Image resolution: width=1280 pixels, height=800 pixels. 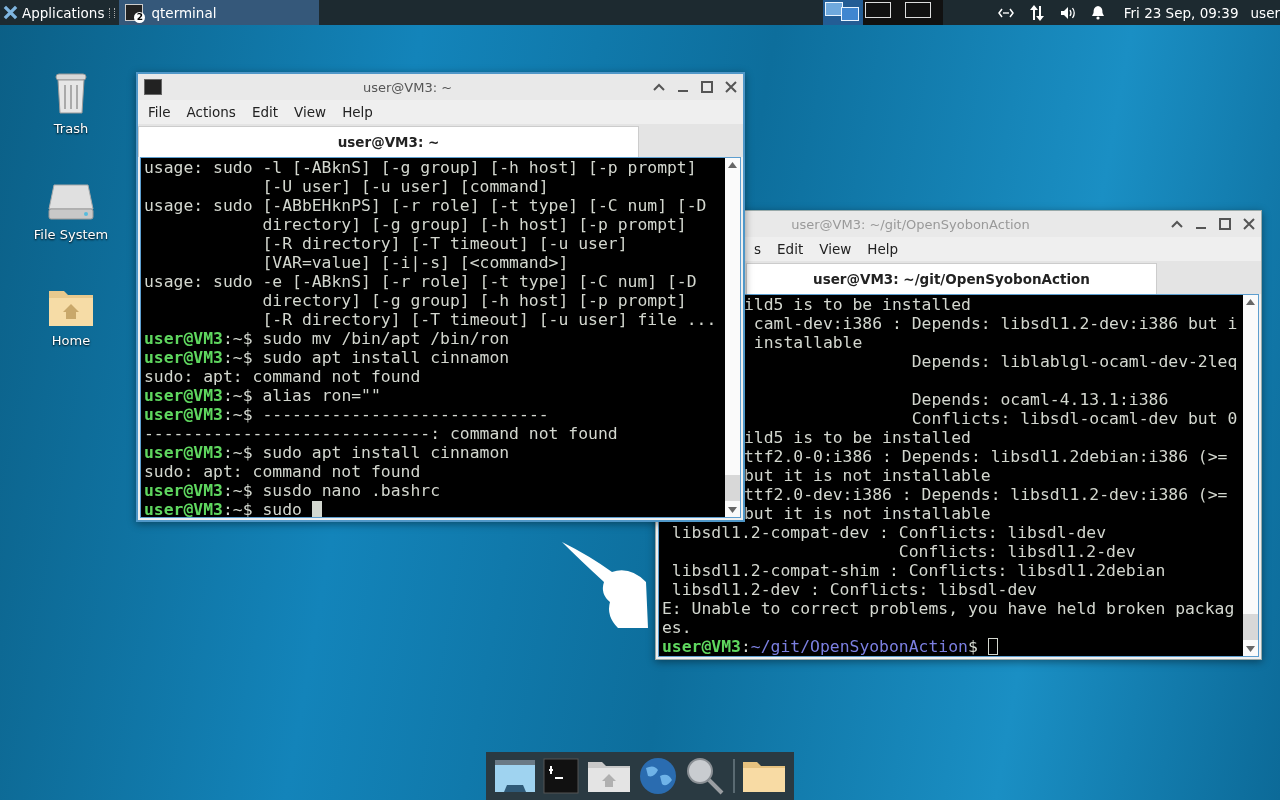 What do you see at coordinates (388, 141) in the screenshot?
I see `terminal-tab: user@VM3: ~` at bounding box center [388, 141].